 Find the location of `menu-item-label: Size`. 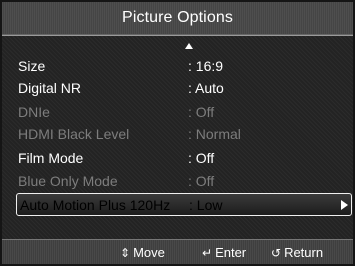

menu-item-label: Size is located at coordinates (32, 66).